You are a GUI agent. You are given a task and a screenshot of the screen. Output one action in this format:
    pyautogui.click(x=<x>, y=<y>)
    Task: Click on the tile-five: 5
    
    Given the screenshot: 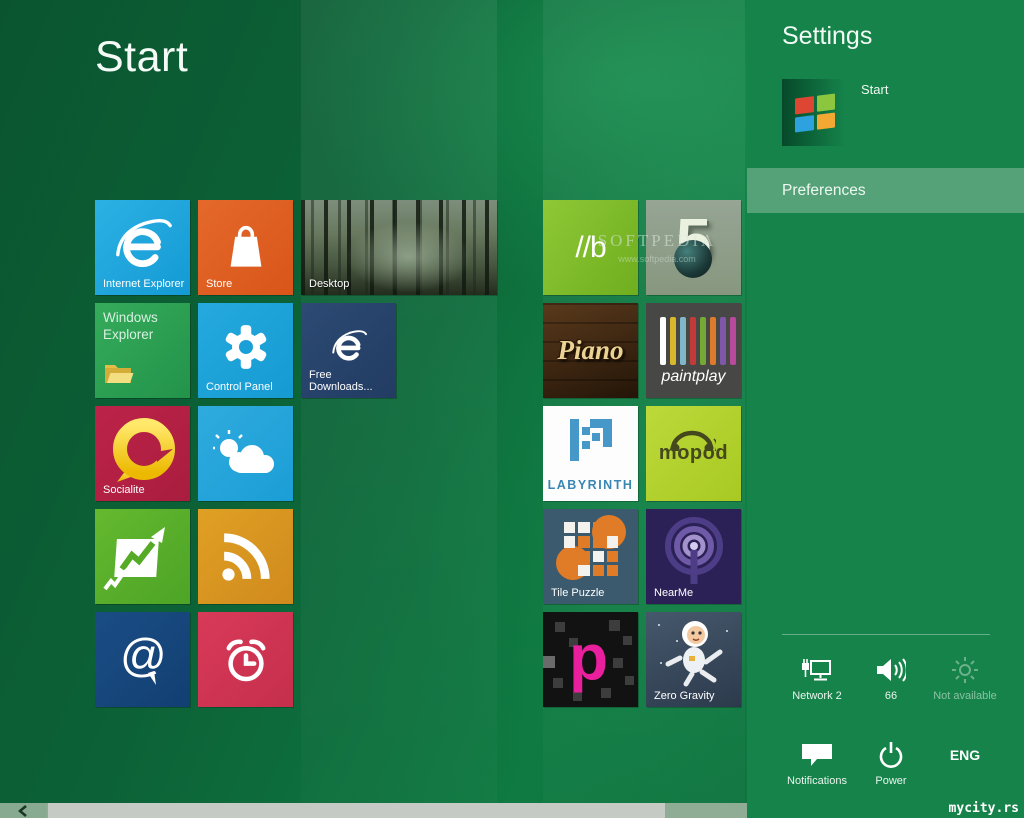 What is the action you would take?
    pyautogui.click(x=693, y=247)
    